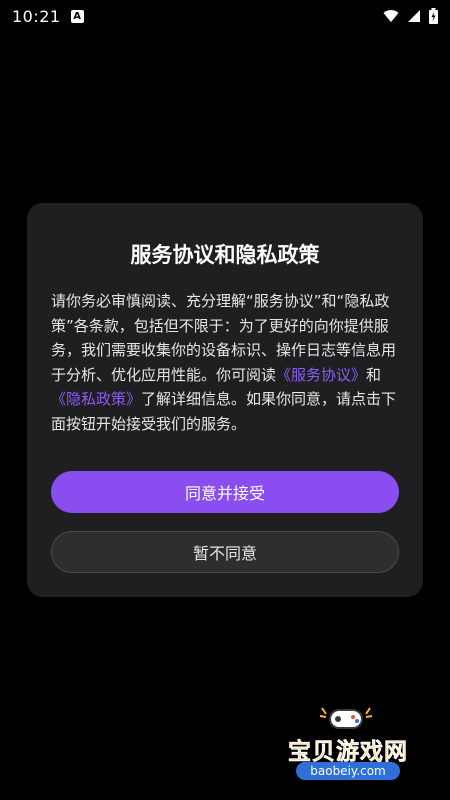 The height and width of the screenshot is (800, 450). Describe the element at coordinates (433, 16) in the screenshot. I see `battery-icon` at that location.